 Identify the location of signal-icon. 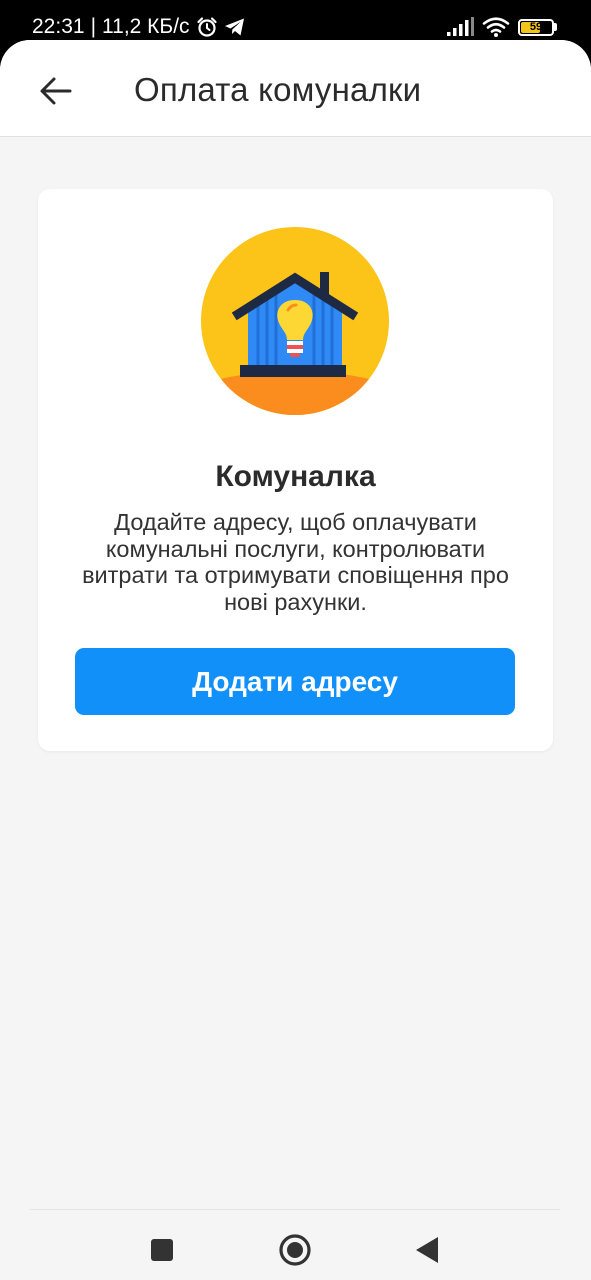
(460, 27).